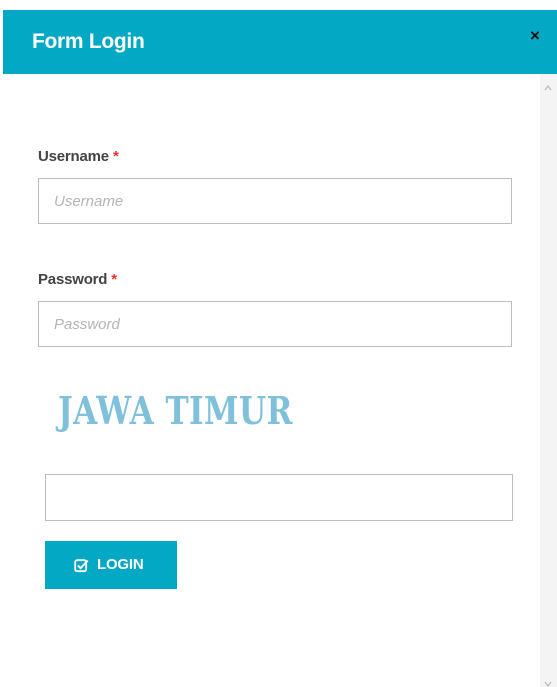  What do you see at coordinates (548, 88) in the screenshot?
I see `scroll-up-icon` at bounding box center [548, 88].